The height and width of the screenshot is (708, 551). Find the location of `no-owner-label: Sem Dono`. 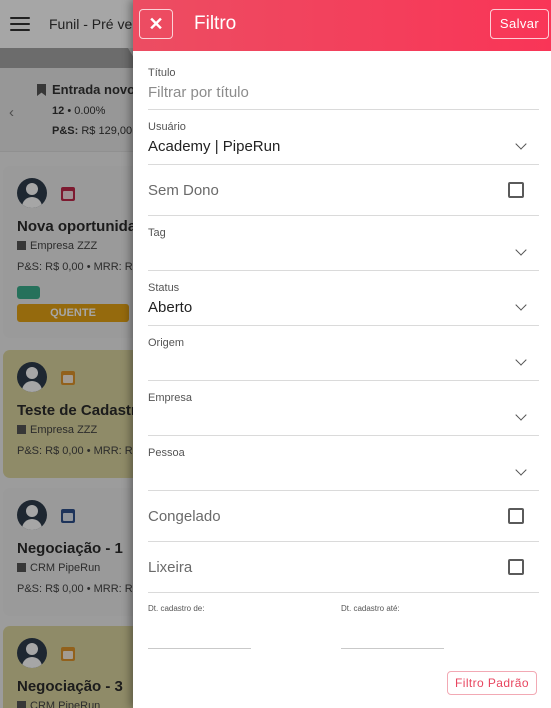

no-owner-label: Sem Dono is located at coordinates (183, 190).